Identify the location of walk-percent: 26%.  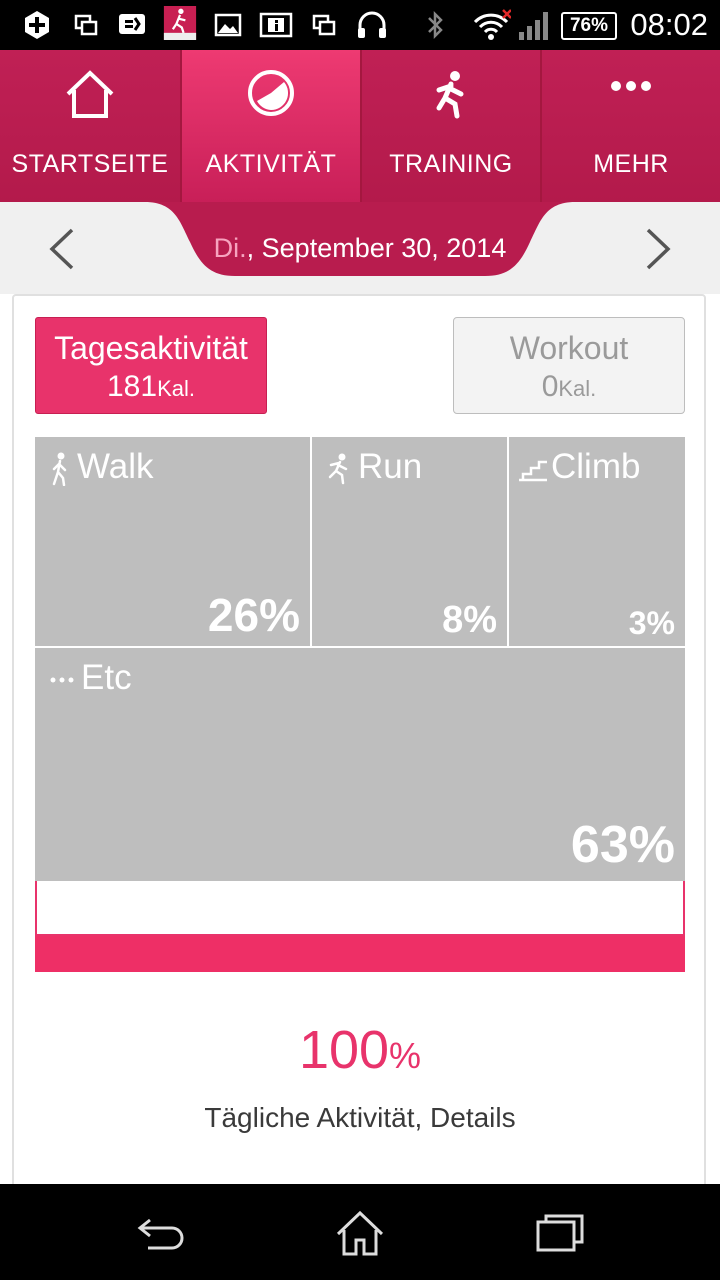
(253, 615).